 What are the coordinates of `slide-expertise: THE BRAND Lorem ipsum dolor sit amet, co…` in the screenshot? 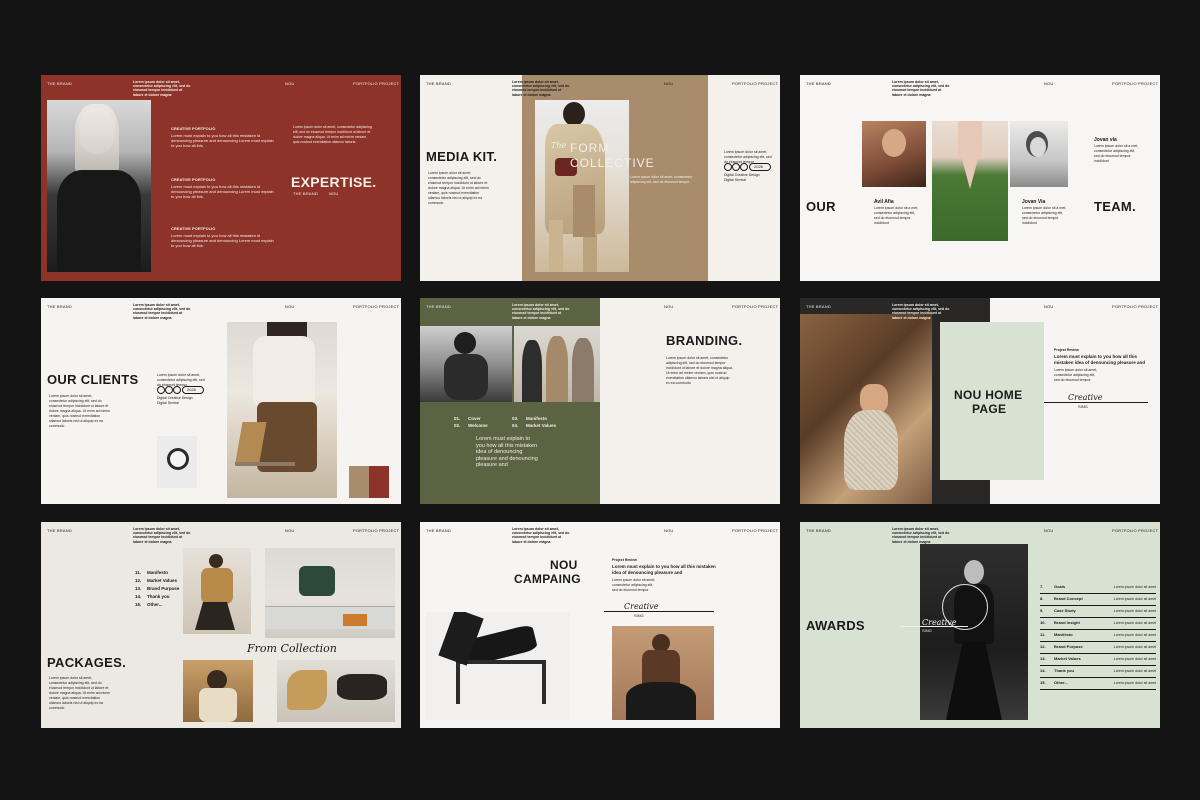 It's located at (221, 178).